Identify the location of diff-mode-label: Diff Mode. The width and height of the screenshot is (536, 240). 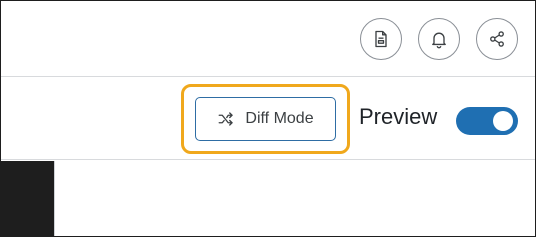
(279, 118).